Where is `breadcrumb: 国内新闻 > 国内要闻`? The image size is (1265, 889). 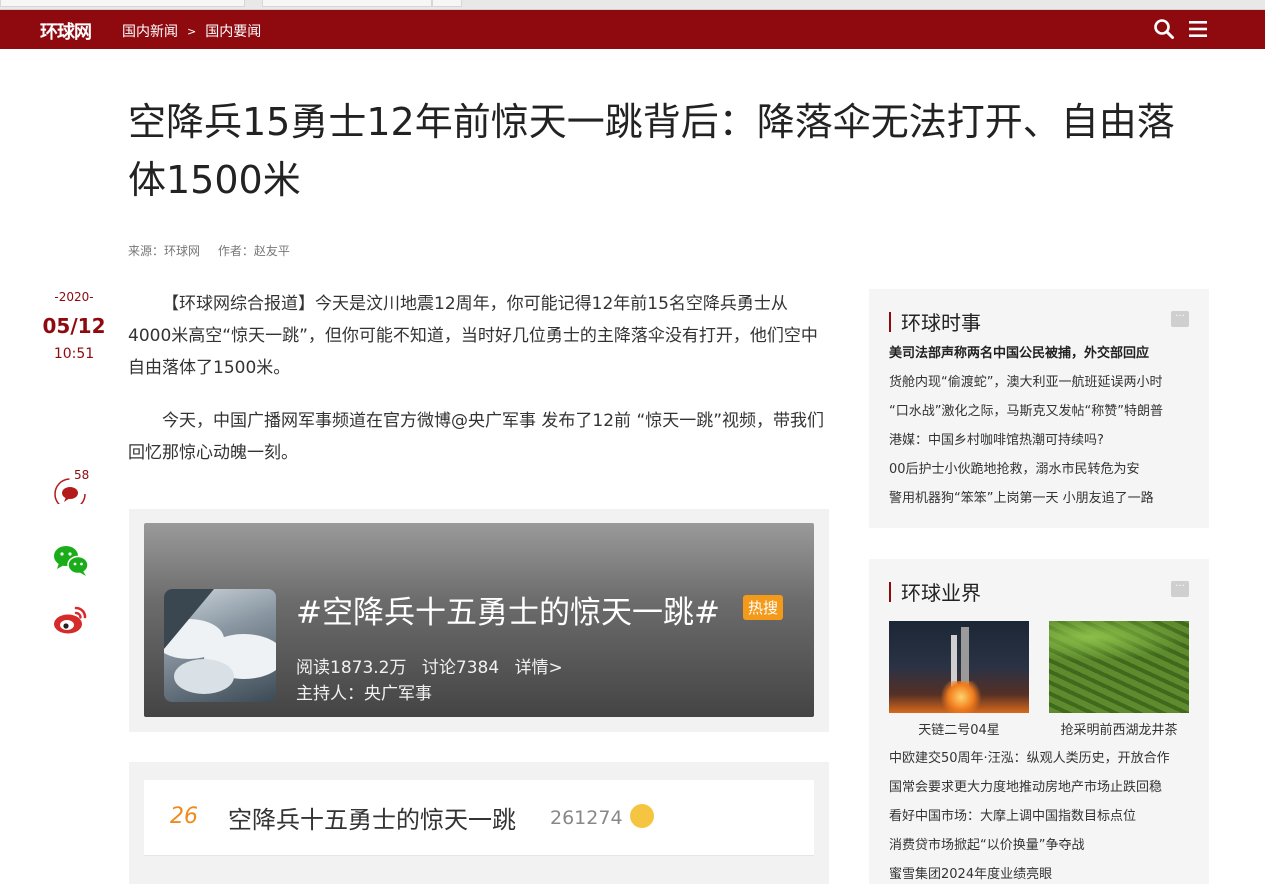
breadcrumb: 国内新闻 > 国内要闻 is located at coordinates (191, 31).